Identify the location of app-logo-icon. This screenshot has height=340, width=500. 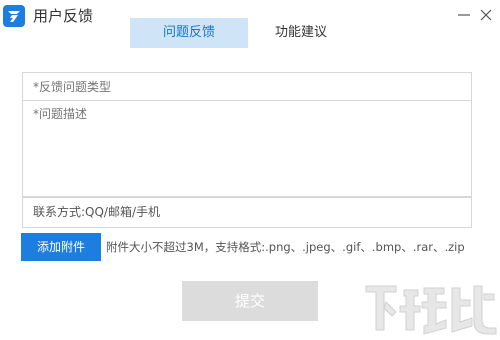
(14, 16).